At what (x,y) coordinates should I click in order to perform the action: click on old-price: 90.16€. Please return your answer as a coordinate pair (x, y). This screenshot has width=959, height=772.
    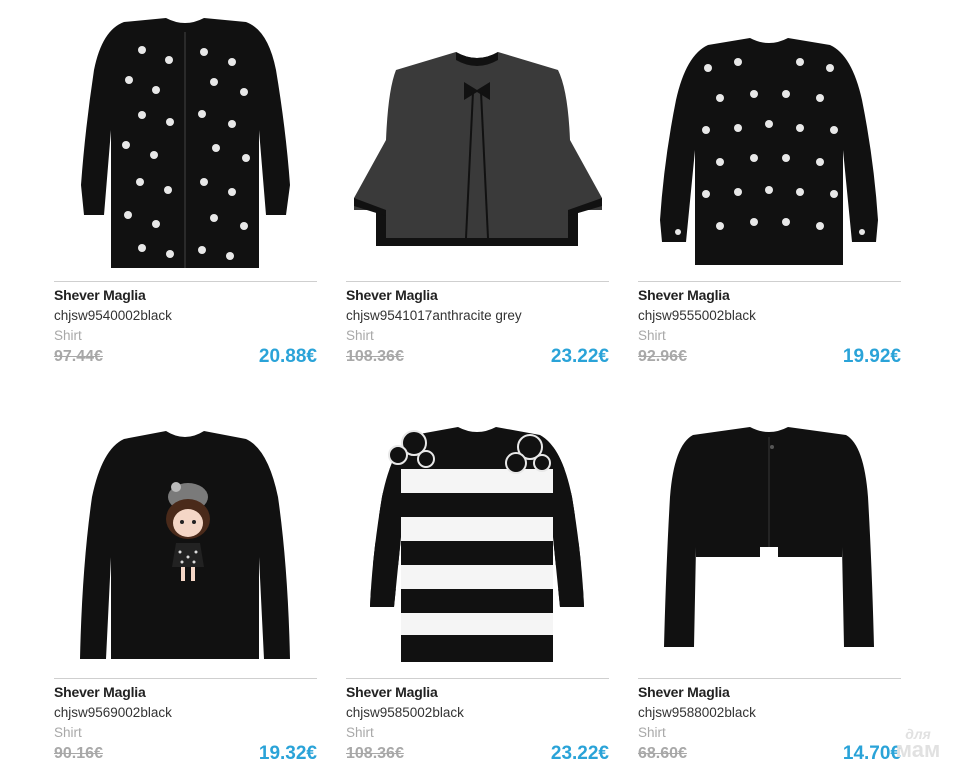
    Looking at the image, I should click on (78, 753).